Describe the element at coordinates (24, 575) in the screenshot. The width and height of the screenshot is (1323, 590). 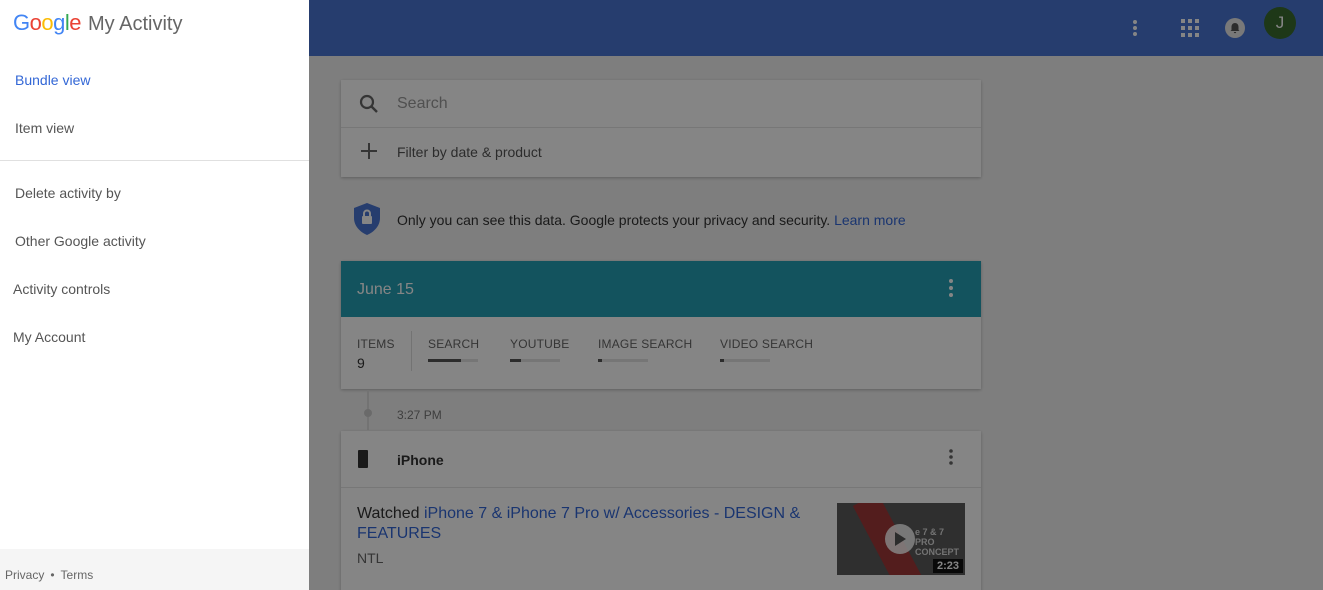
I see `privacy-link: Privacy` at that location.